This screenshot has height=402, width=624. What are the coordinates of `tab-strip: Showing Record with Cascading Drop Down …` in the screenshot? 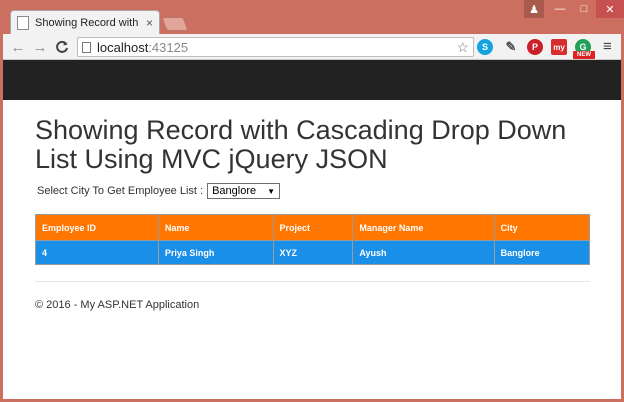 It's located at (312, 17).